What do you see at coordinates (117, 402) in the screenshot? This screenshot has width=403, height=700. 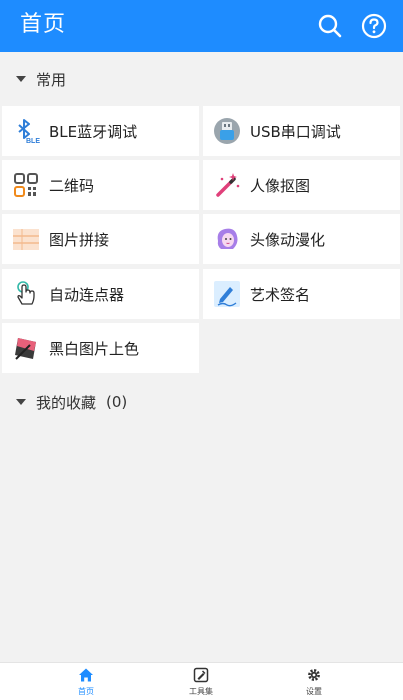 I see `favorites-count: (0)` at bounding box center [117, 402].